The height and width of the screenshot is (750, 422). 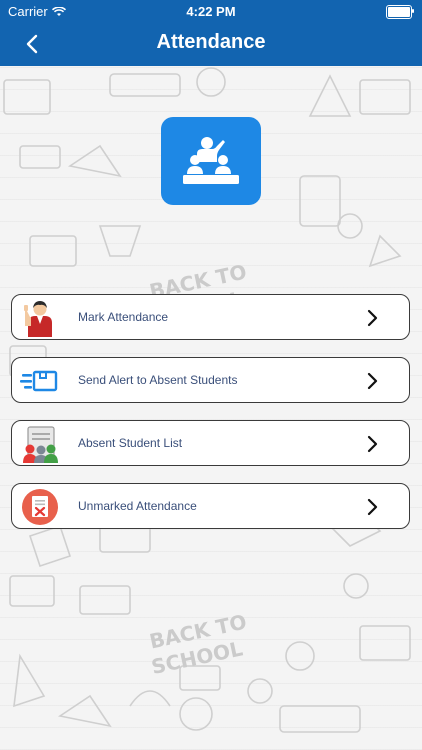 What do you see at coordinates (210, 317) in the screenshot?
I see `menu-item-mark-attendance: Mark Attendance` at bounding box center [210, 317].